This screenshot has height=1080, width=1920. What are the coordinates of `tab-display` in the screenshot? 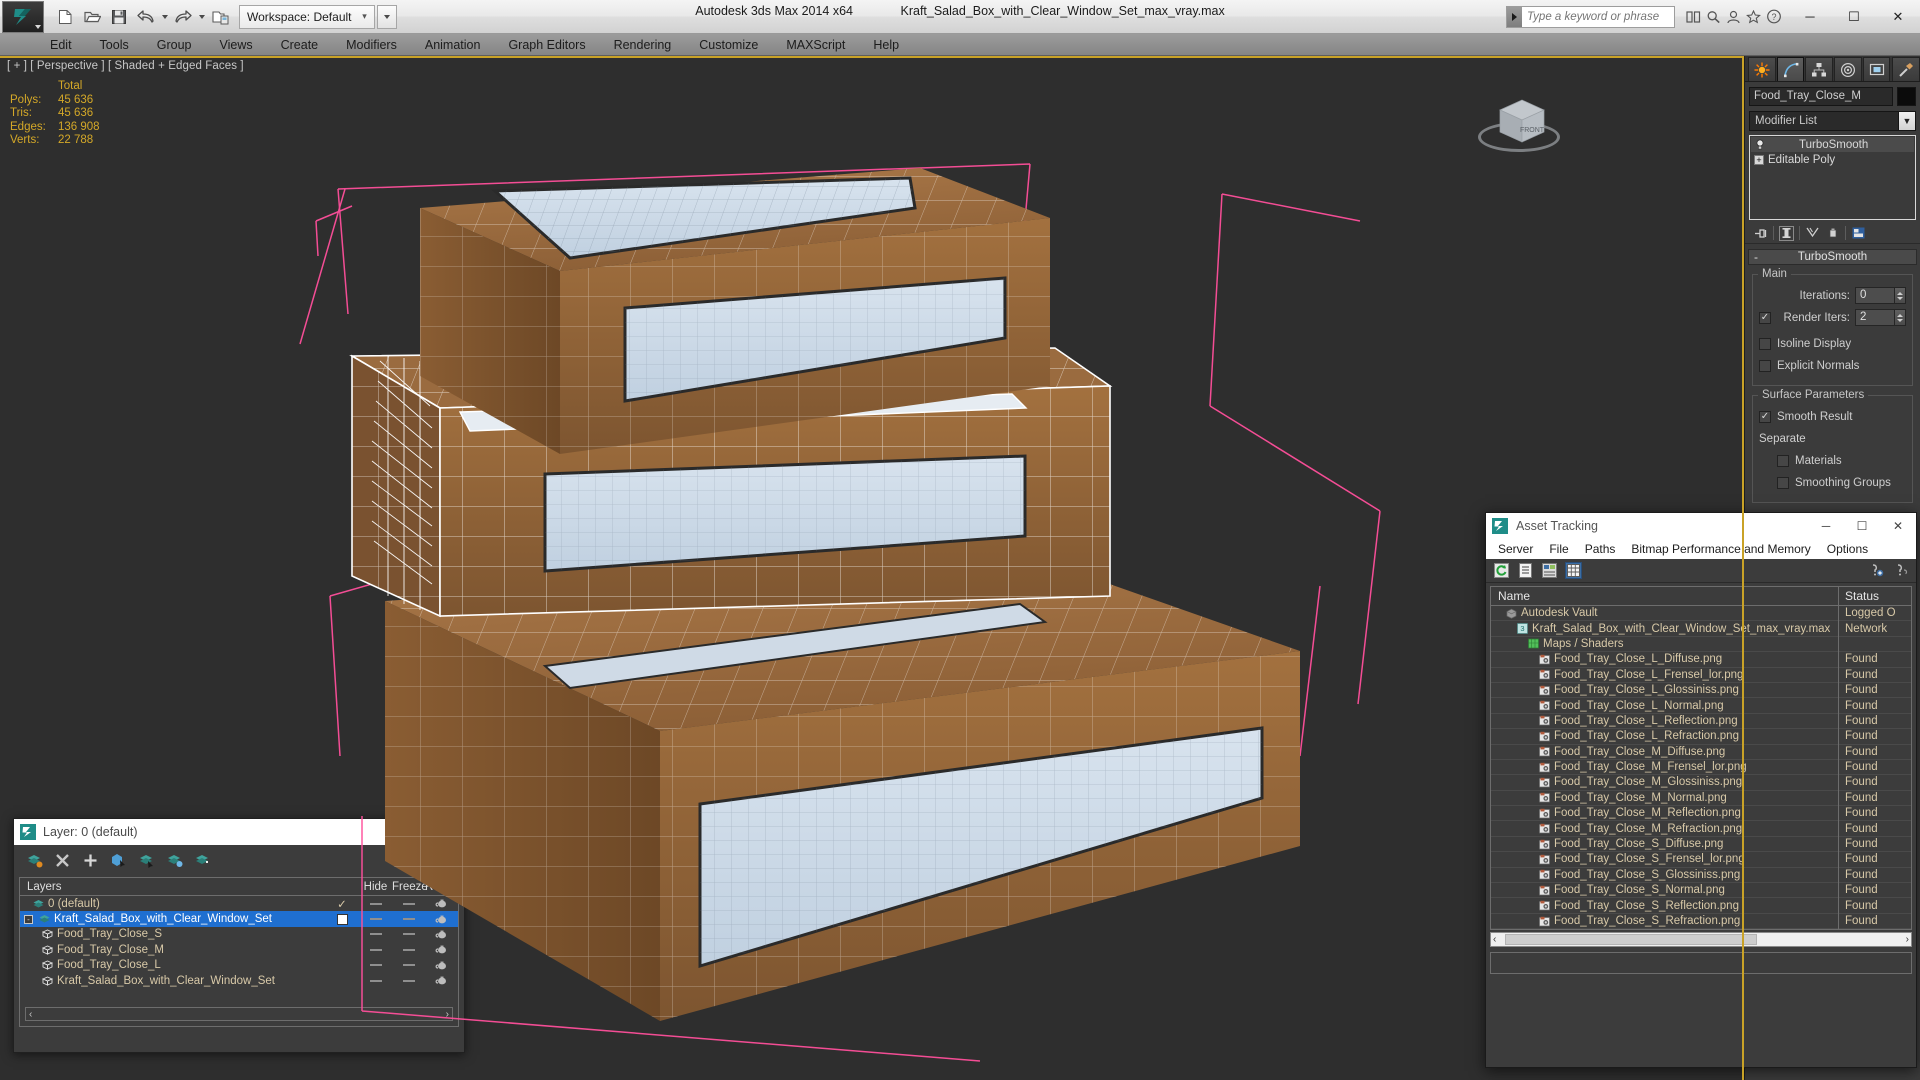 It's located at (1876, 69).